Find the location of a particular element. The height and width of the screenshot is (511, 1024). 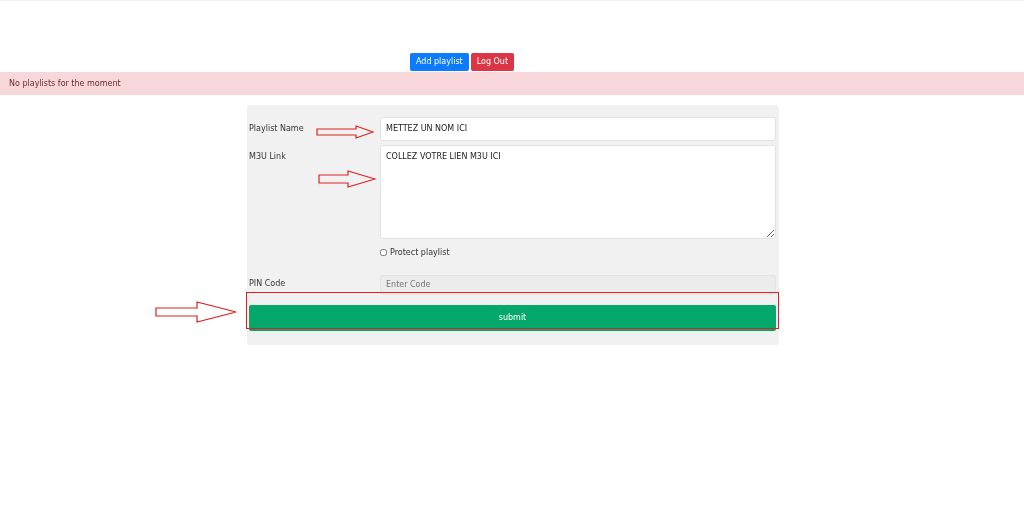

checkbox-label: Protect playlist is located at coordinates (420, 252).